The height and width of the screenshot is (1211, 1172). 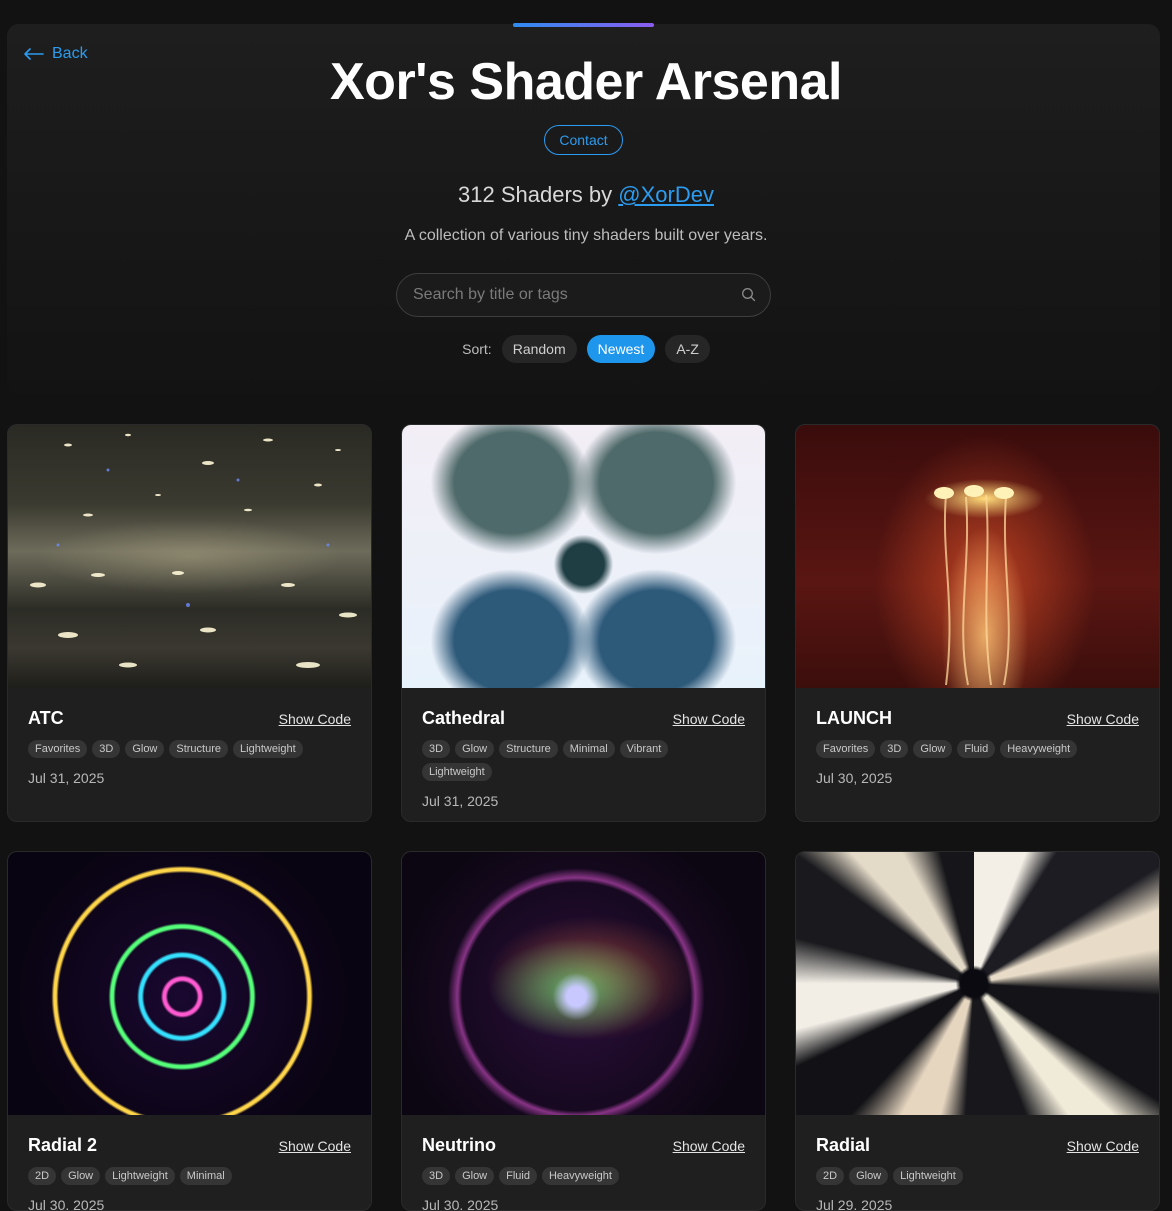 I want to click on shader-title: ATC, so click(x=46, y=718).